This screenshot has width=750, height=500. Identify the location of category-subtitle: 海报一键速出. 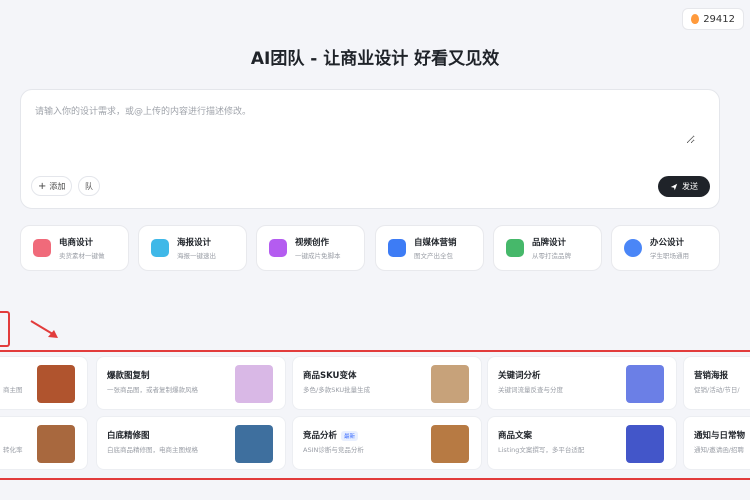
(196, 256).